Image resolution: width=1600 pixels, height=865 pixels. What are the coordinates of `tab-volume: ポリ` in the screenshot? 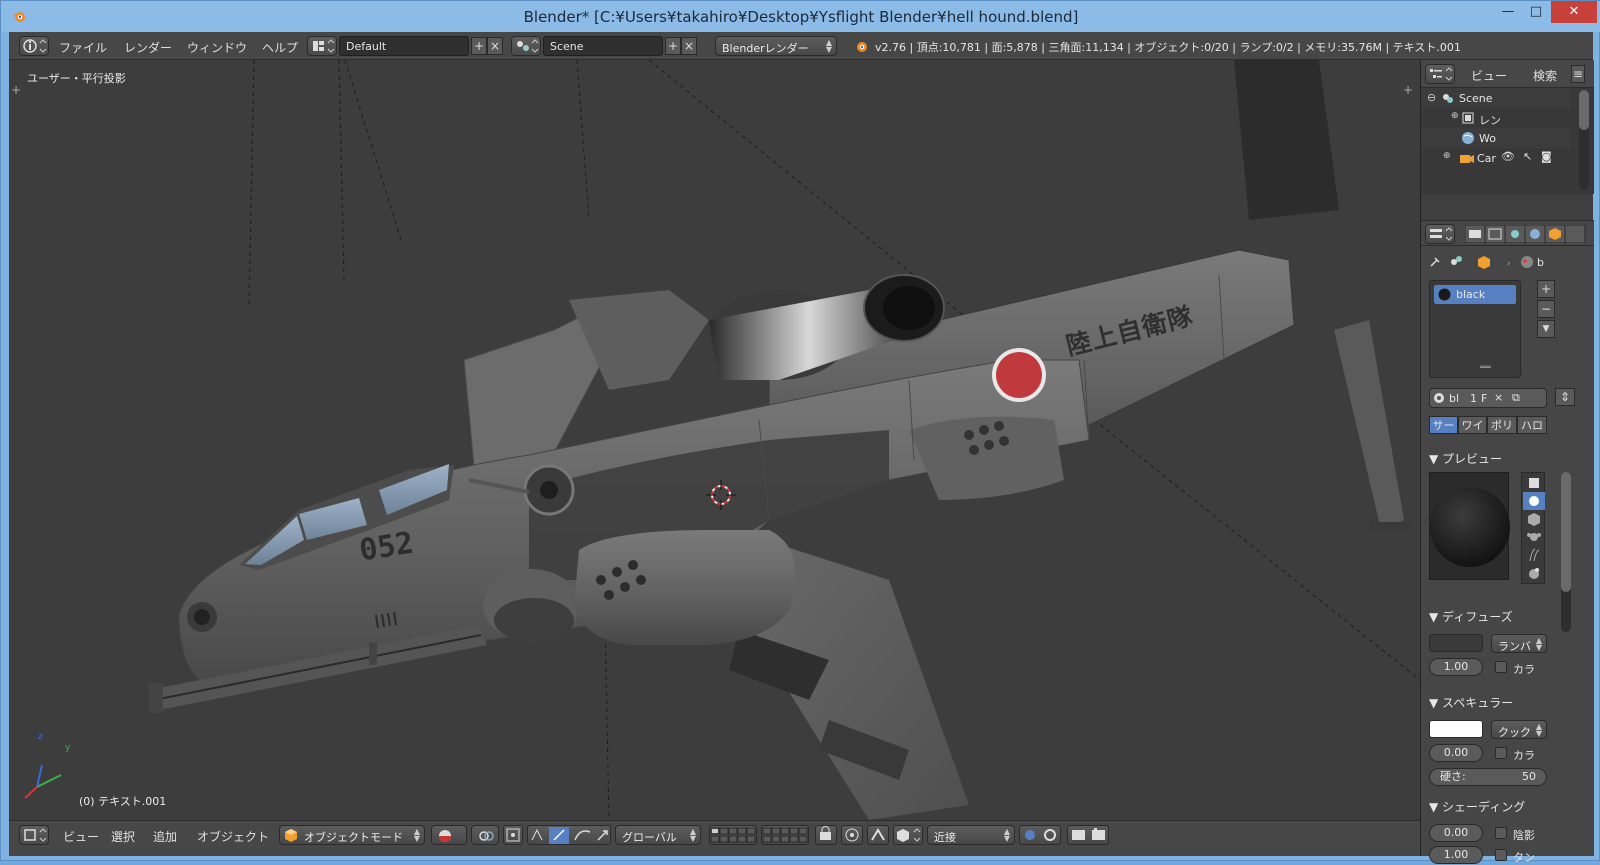 It's located at (1502, 425).